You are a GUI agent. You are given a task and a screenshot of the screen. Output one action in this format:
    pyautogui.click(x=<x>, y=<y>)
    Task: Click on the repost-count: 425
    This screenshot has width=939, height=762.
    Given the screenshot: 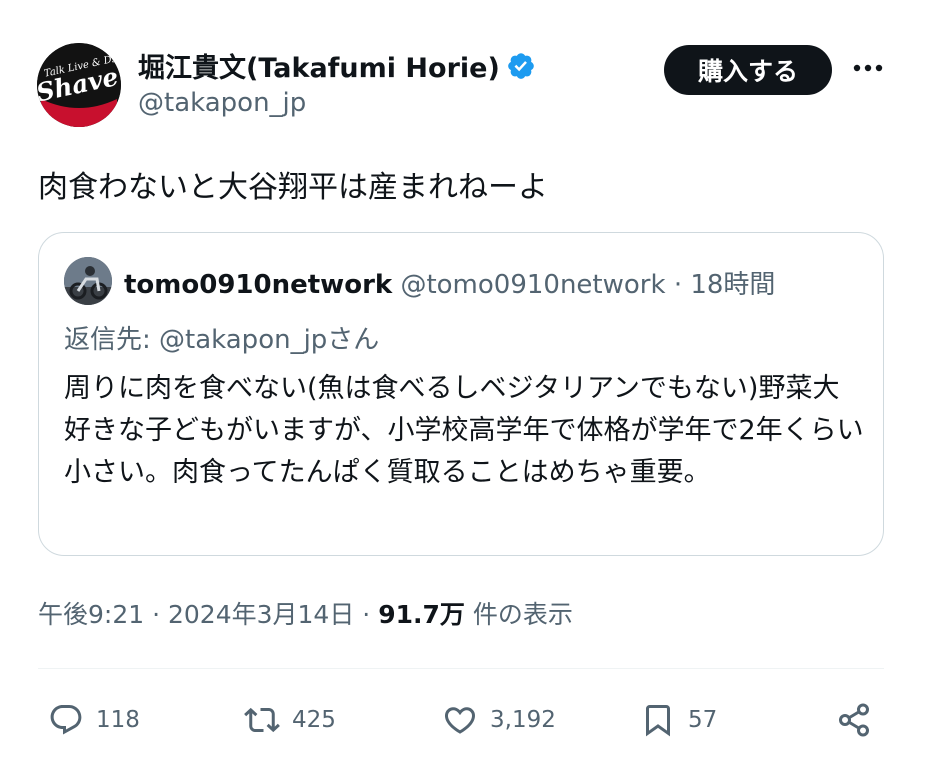 What is the action you would take?
    pyautogui.click(x=314, y=720)
    